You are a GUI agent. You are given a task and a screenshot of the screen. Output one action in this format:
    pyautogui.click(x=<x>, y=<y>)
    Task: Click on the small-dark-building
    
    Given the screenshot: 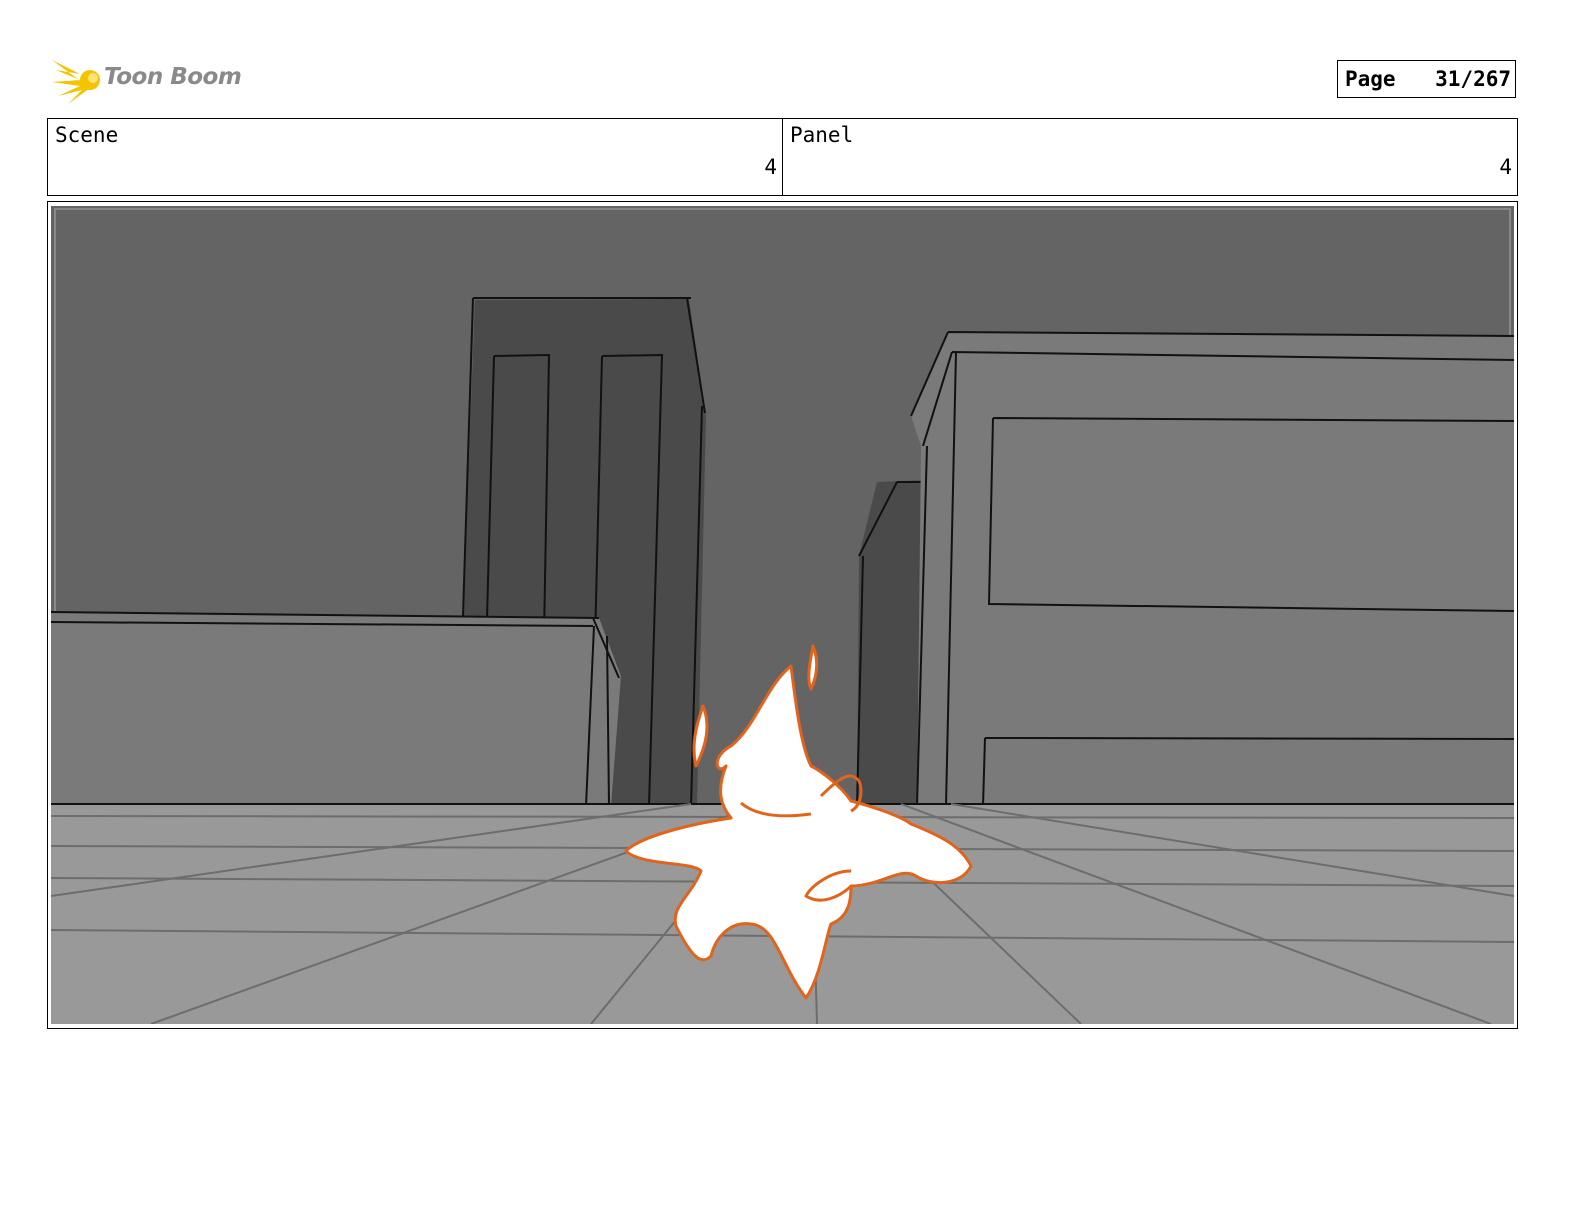 What is the action you would take?
    pyautogui.click(x=891, y=643)
    